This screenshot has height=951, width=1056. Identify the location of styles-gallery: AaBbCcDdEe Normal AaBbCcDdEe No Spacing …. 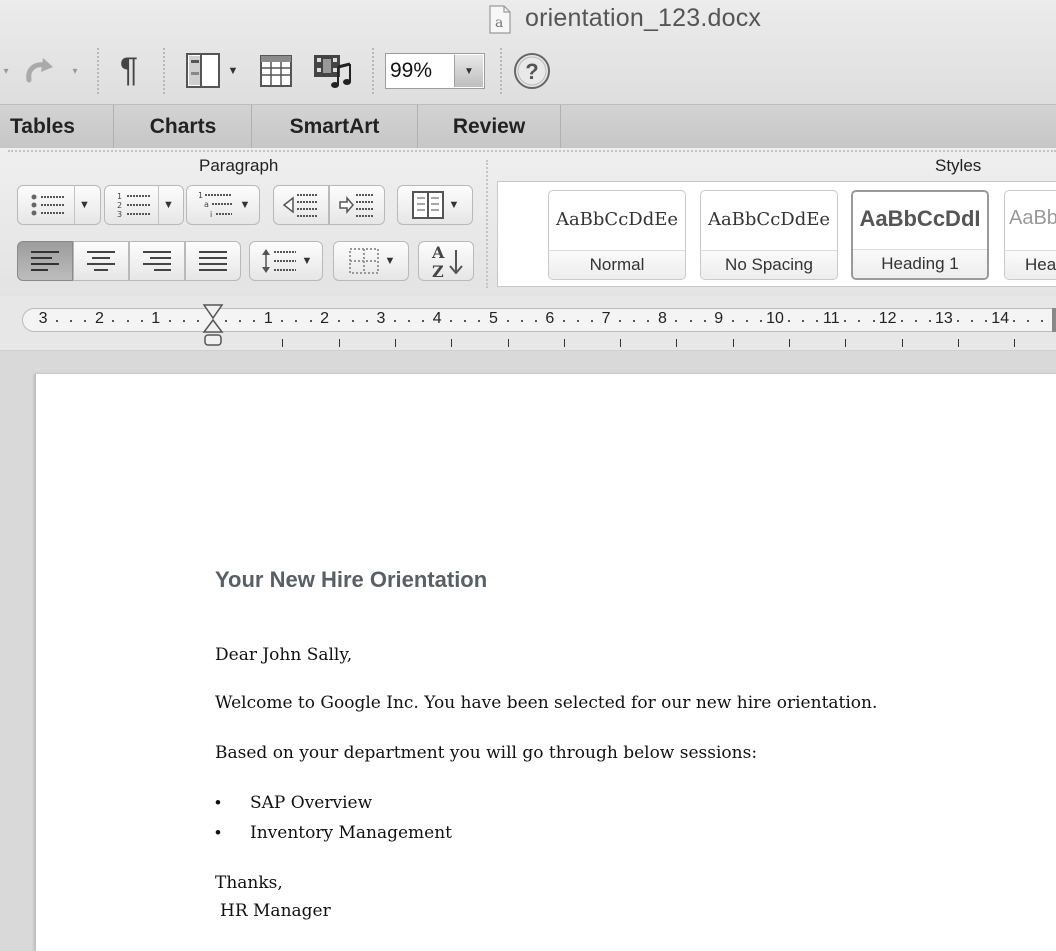
(776, 234).